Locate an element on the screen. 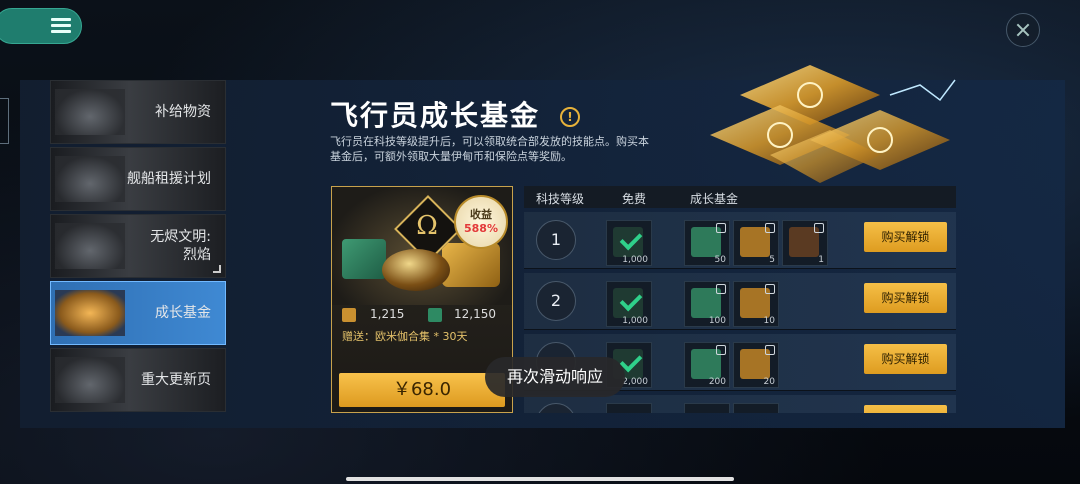 The width and height of the screenshot is (1080, 484). sidebar-item-growth-fund: 成长基金 is located at coordinates (138, 313).